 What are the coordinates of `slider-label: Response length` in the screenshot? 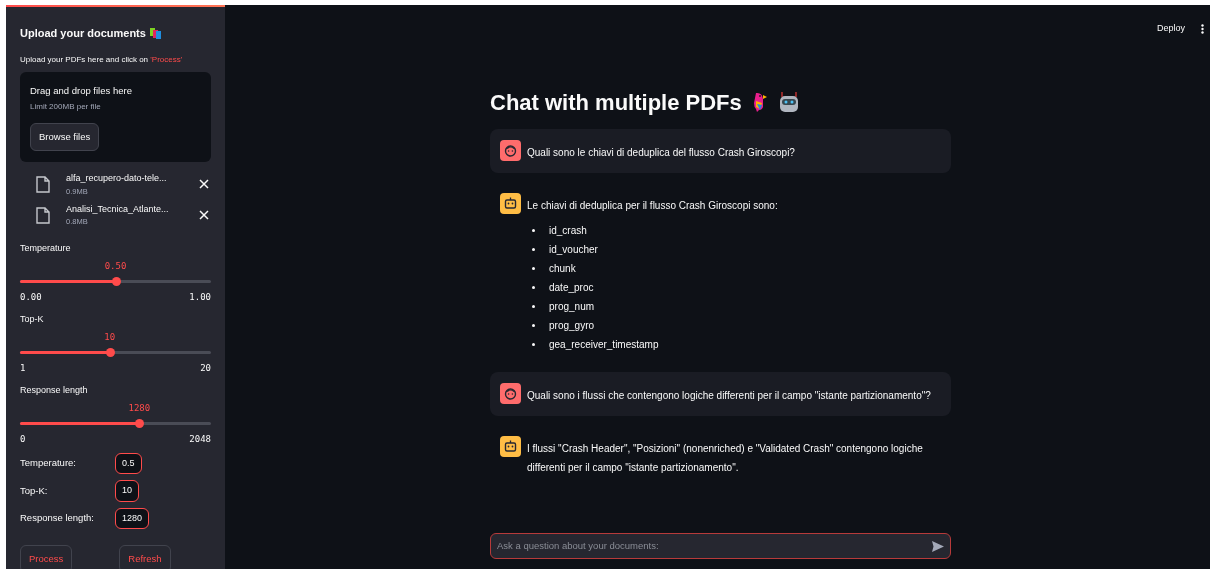 It's located at (54, 390).